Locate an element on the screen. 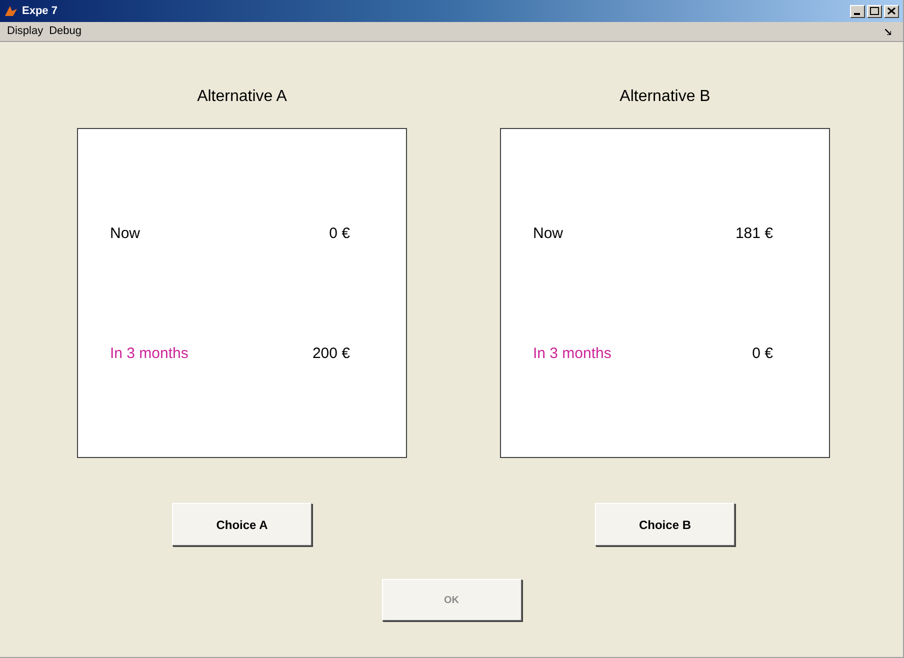 The height and width of the screenshot is (658, 904). app-icon is located at coordinates (11, 11).